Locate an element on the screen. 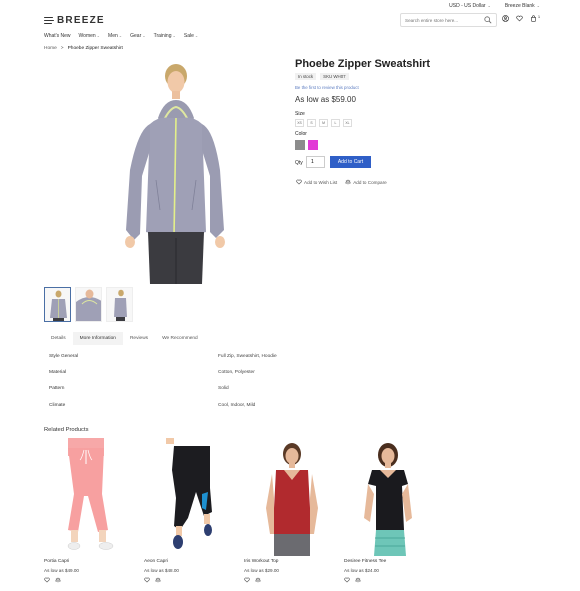 The width and height of the screenshot is (580, 591). currency-switcher: USD - US Dollar ⌄ is located at coordinates (470, 6).